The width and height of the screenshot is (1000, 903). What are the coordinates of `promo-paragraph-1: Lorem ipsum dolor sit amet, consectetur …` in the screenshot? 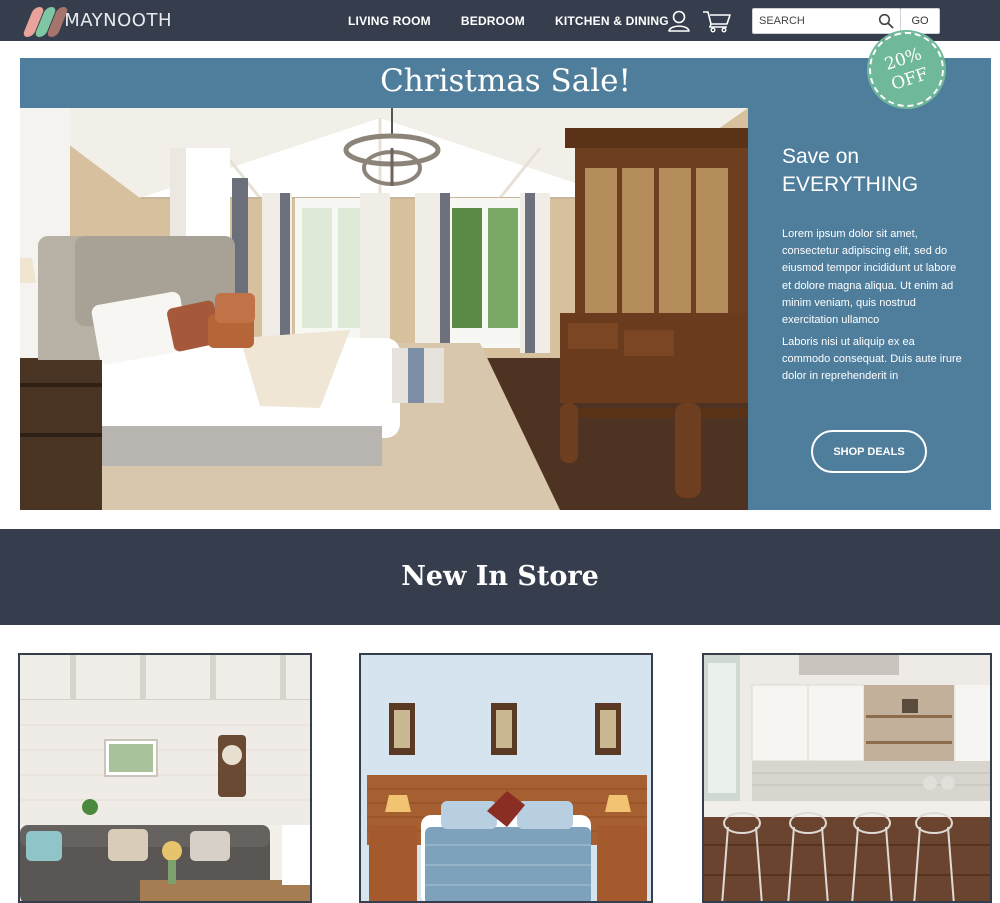 It's located at (869, 277).